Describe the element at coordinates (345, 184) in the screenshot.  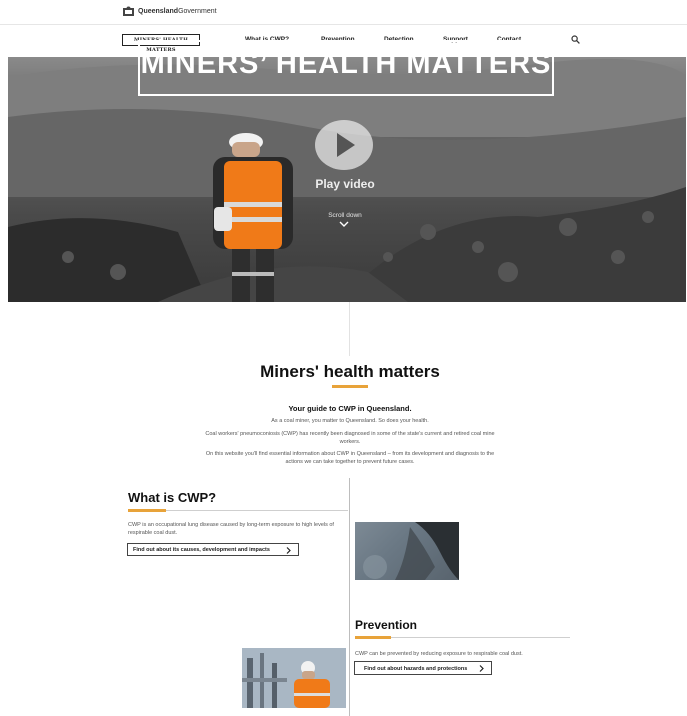
I see `play-video-label: Play video` at that location.